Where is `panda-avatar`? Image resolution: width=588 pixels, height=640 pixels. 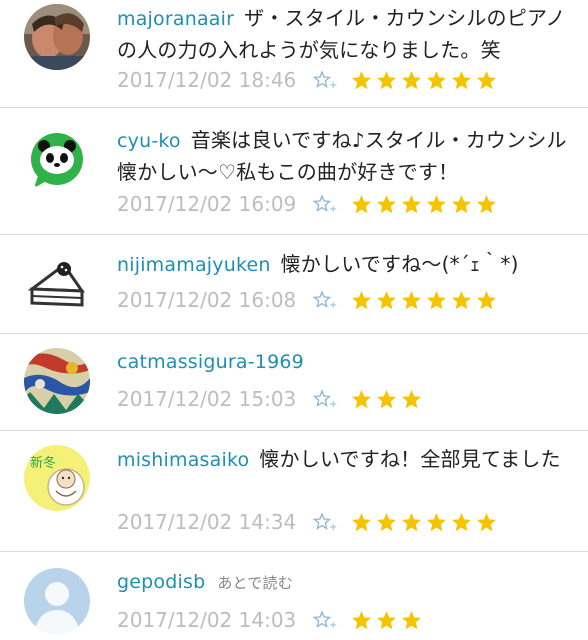 panda-avatar is located at coordinates (57, 161).